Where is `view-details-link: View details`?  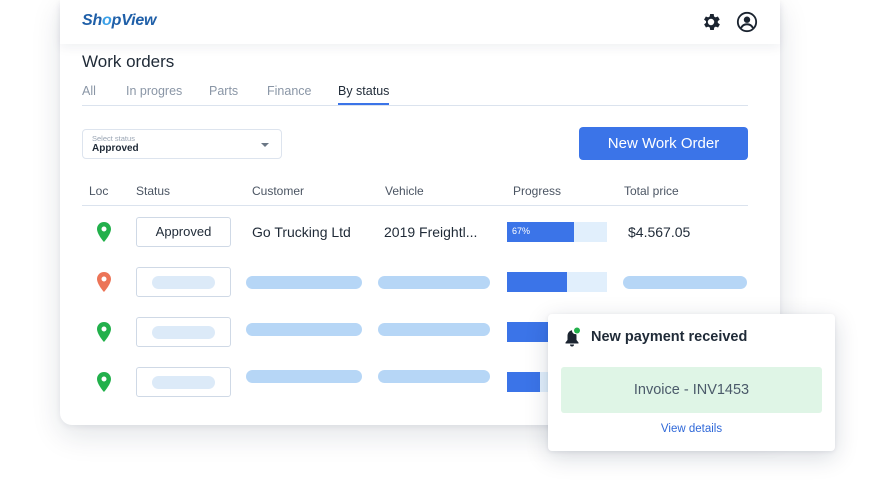 view-details-link: View details is located at coordinates (691, 429).